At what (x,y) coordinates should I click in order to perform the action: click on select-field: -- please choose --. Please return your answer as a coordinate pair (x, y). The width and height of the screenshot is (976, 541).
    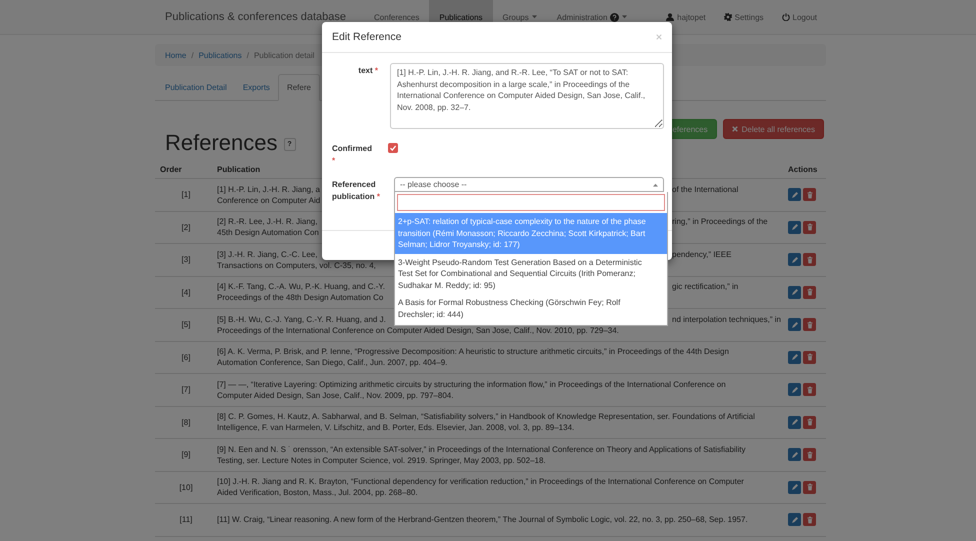
    Looking at the image, I should click on (529, 184).